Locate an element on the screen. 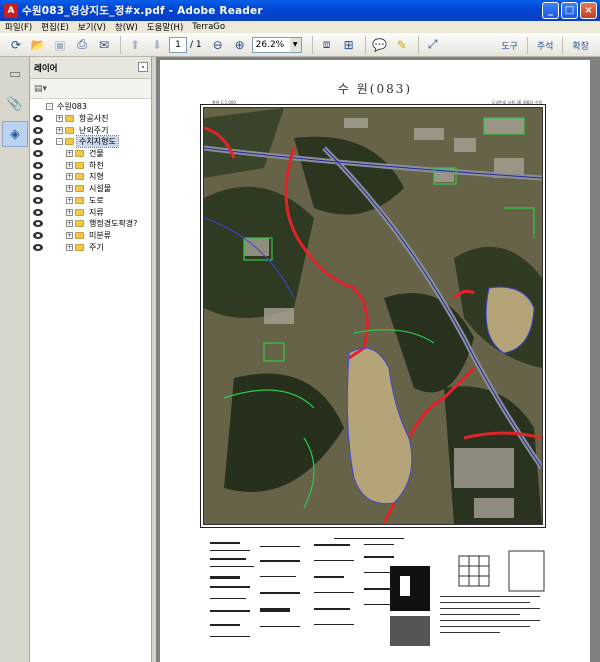 This screenshot has width=600, height=662. panel-splitter is located at coordinates (154, 359).